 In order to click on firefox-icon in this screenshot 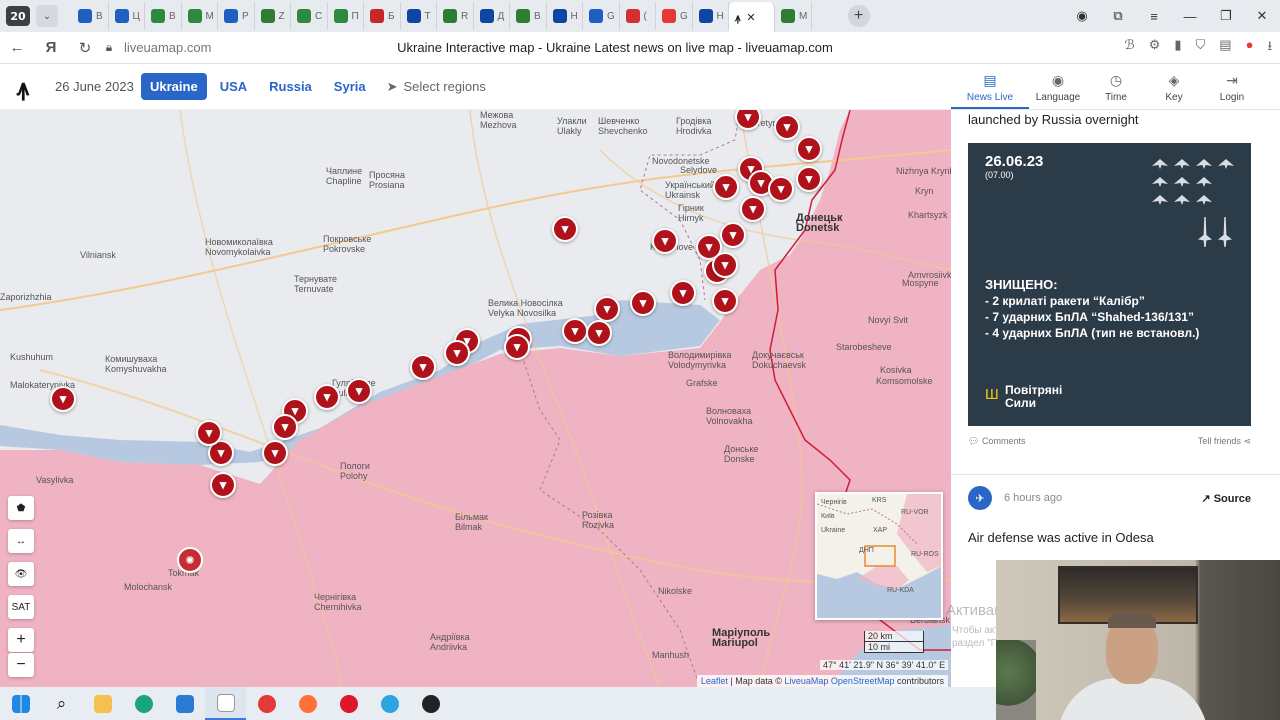, I will do `click(307, 703)`.